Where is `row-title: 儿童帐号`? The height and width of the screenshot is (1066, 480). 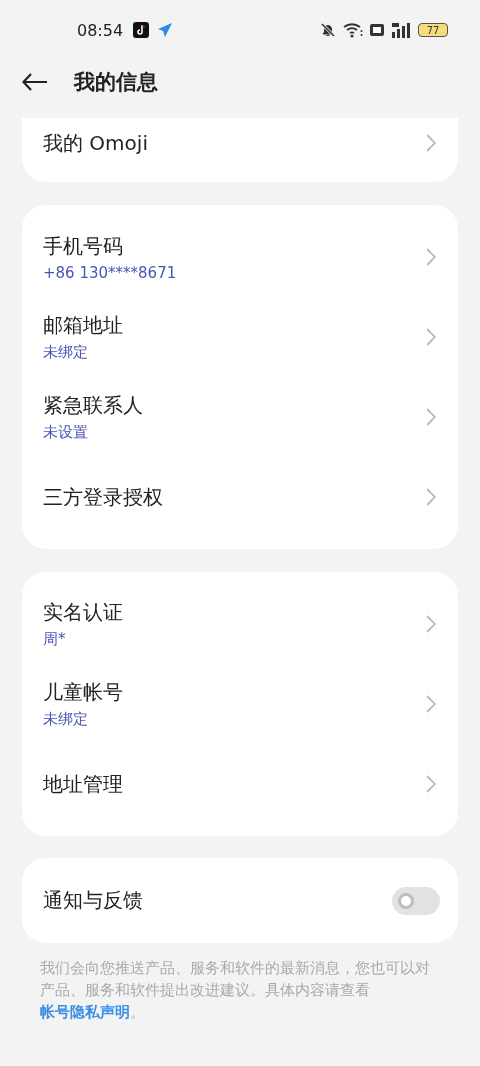 row-title: 儿童帐号 is located at coordinates (83, 692).